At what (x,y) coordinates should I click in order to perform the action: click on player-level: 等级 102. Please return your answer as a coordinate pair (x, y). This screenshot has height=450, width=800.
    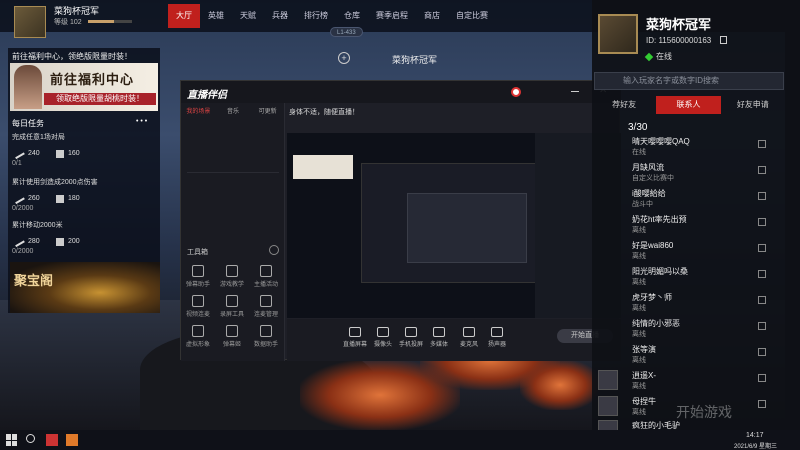
    Looking at the image, I should click on (68, 22).